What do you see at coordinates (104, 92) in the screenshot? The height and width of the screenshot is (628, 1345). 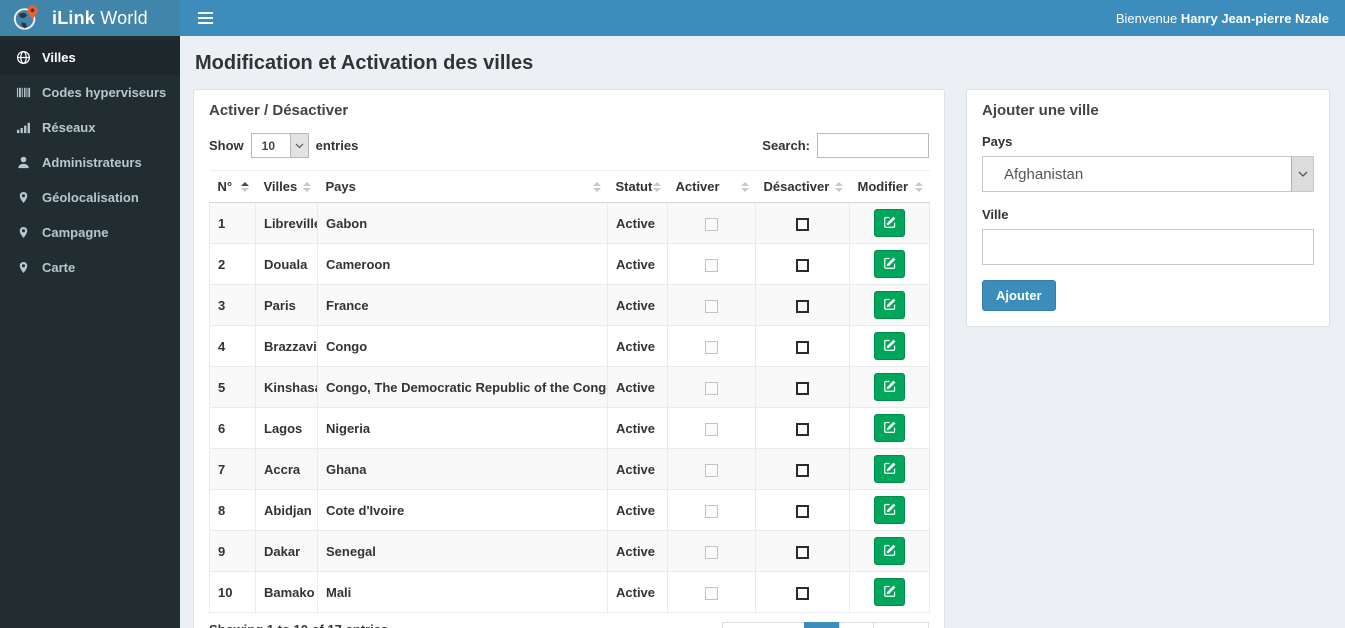 I see `sidebar-item-label: Codes hyperviseurs` at bounding box center [104, 92].